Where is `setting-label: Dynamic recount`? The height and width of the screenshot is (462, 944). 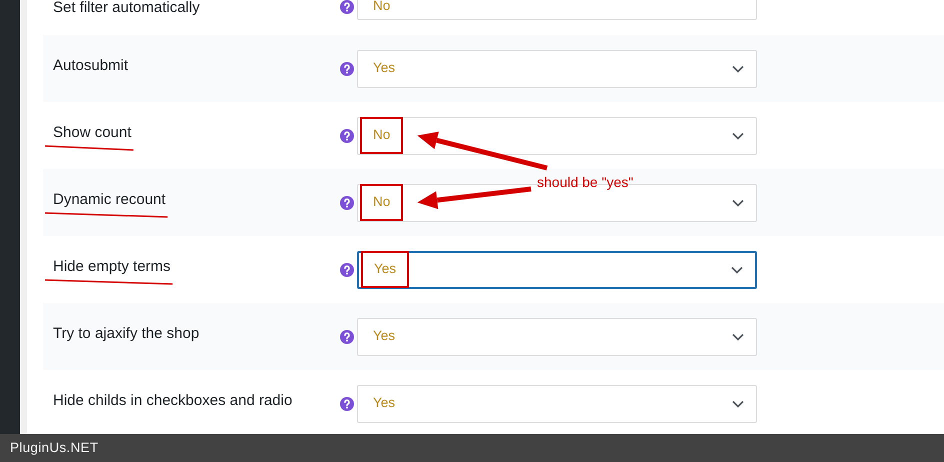 setting-label: Dynamic recount is located at coordinates (109, 200).